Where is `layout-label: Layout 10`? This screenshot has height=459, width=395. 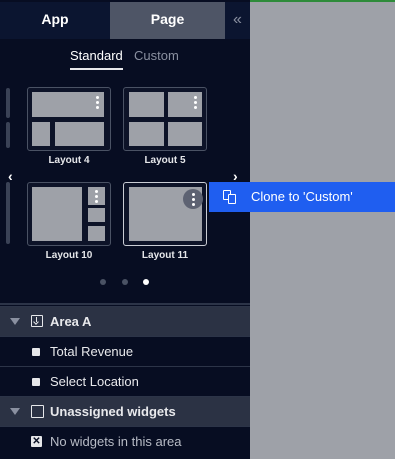 layout-label: Layout 10 is located at coordinates (69, 255).